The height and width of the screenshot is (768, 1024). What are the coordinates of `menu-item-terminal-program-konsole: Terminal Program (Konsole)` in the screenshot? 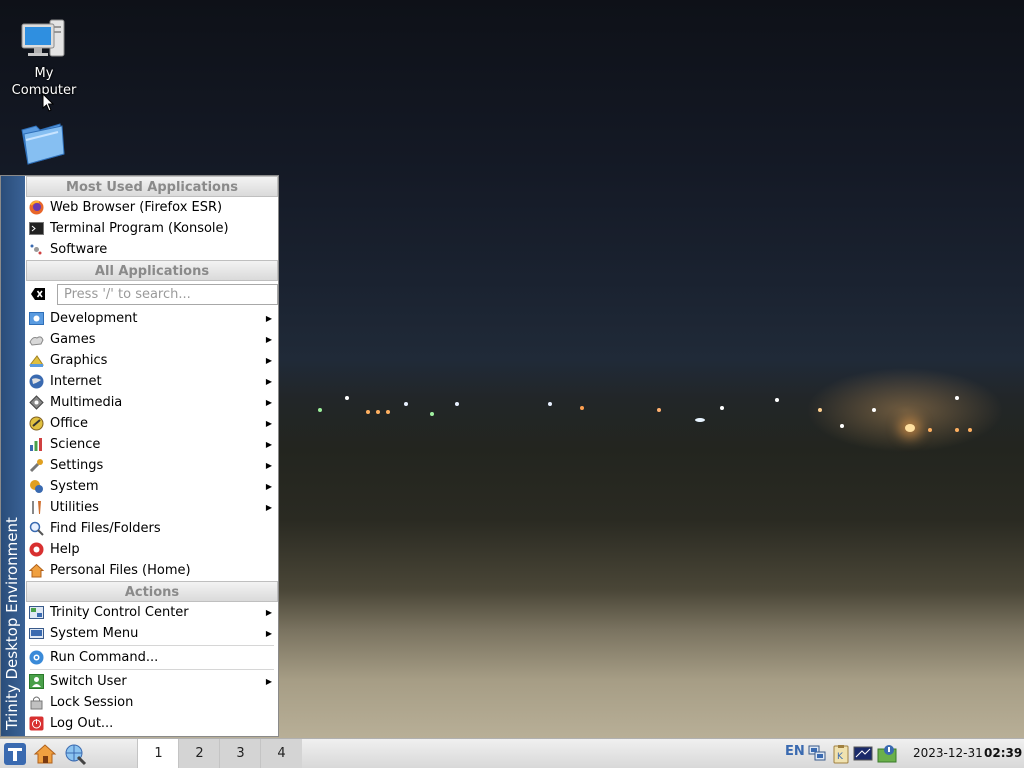 It's located at (152, 228).